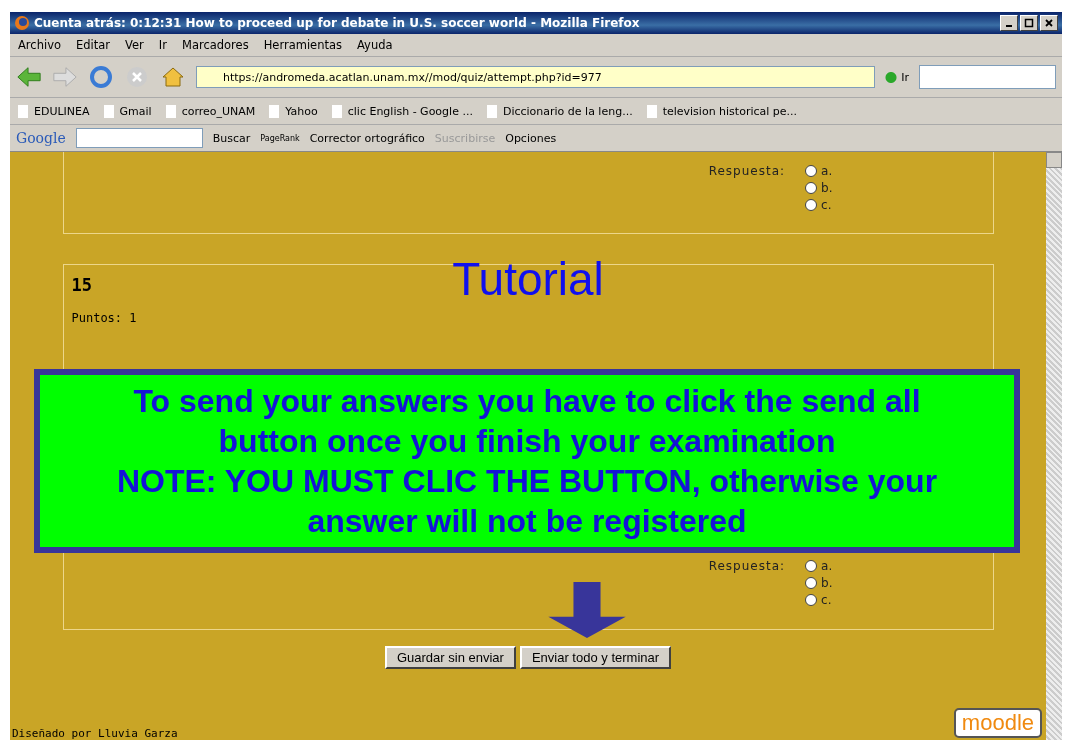 This screenshot has width=1067, height=740. Describe the element at coordinates (81, 285) in the screenshot. I see `question-number: 15` at that location.